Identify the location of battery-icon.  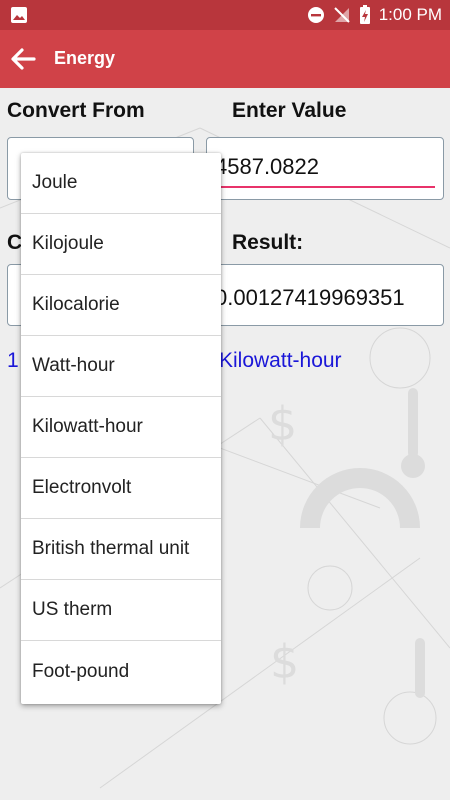
(364, 14).